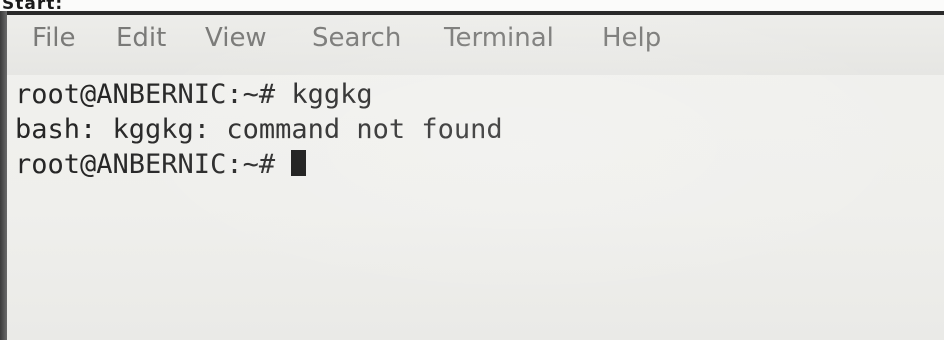  What do you see at coordinates (499, 38) in the screenshot?
I see `menu-terminal: Terminal` at bounding box center [499, 38].